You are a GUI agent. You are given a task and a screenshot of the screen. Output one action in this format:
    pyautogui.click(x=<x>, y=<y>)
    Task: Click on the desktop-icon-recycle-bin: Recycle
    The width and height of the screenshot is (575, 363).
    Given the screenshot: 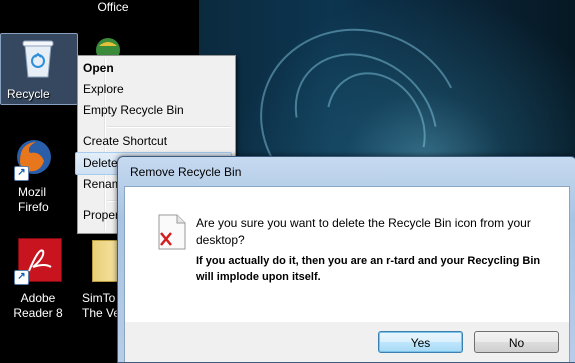 What is the action you would take?
    pyautogui.click(x=39, y=69)
    